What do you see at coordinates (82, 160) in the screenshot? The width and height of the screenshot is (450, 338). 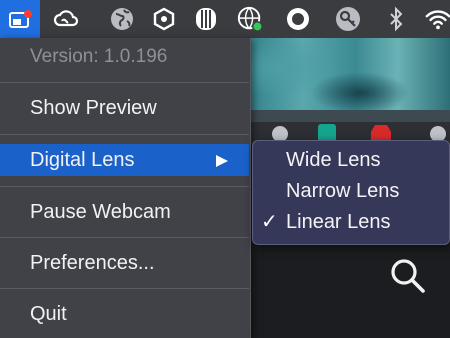 I see `menu-item-label: Digital Lens` at bounding box center [82, 160].